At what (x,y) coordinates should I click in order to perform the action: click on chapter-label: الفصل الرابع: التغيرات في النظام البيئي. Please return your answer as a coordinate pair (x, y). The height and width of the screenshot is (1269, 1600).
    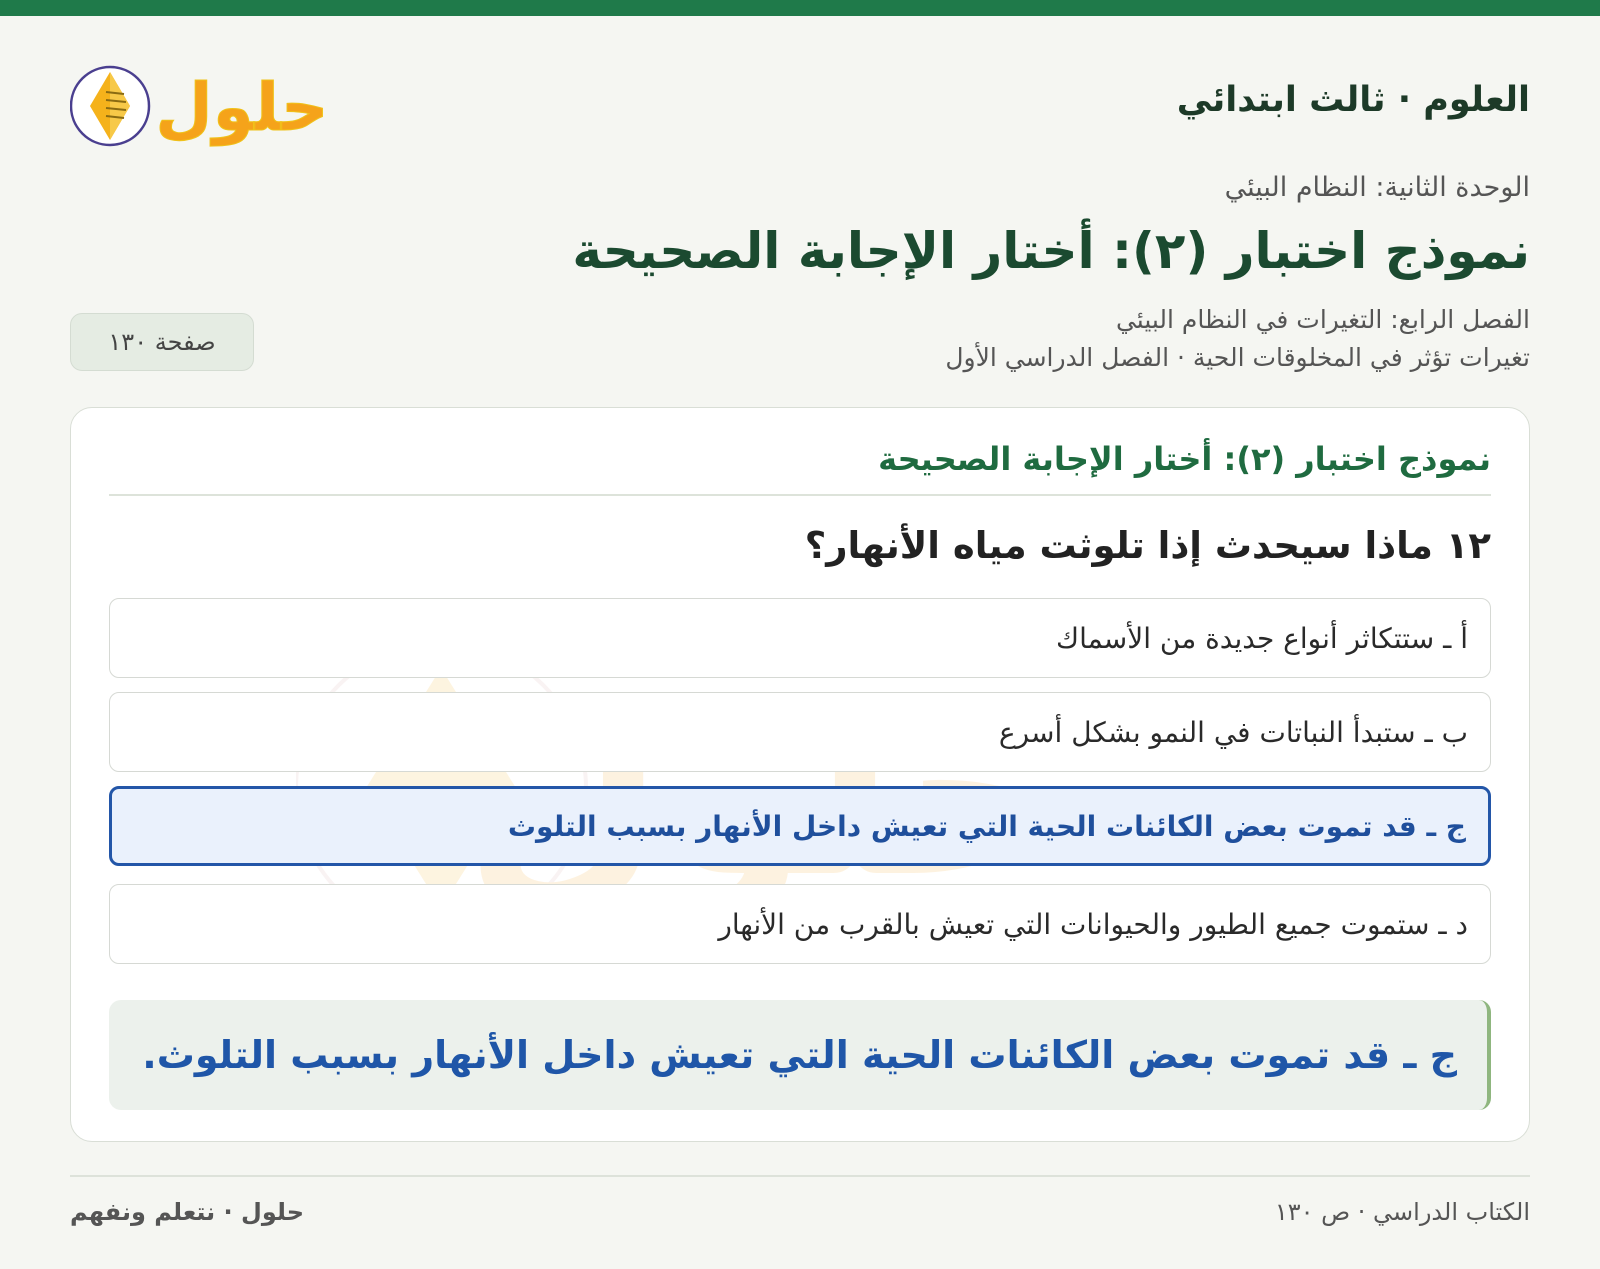
    Looking at the image, I should click on (1322, 319).